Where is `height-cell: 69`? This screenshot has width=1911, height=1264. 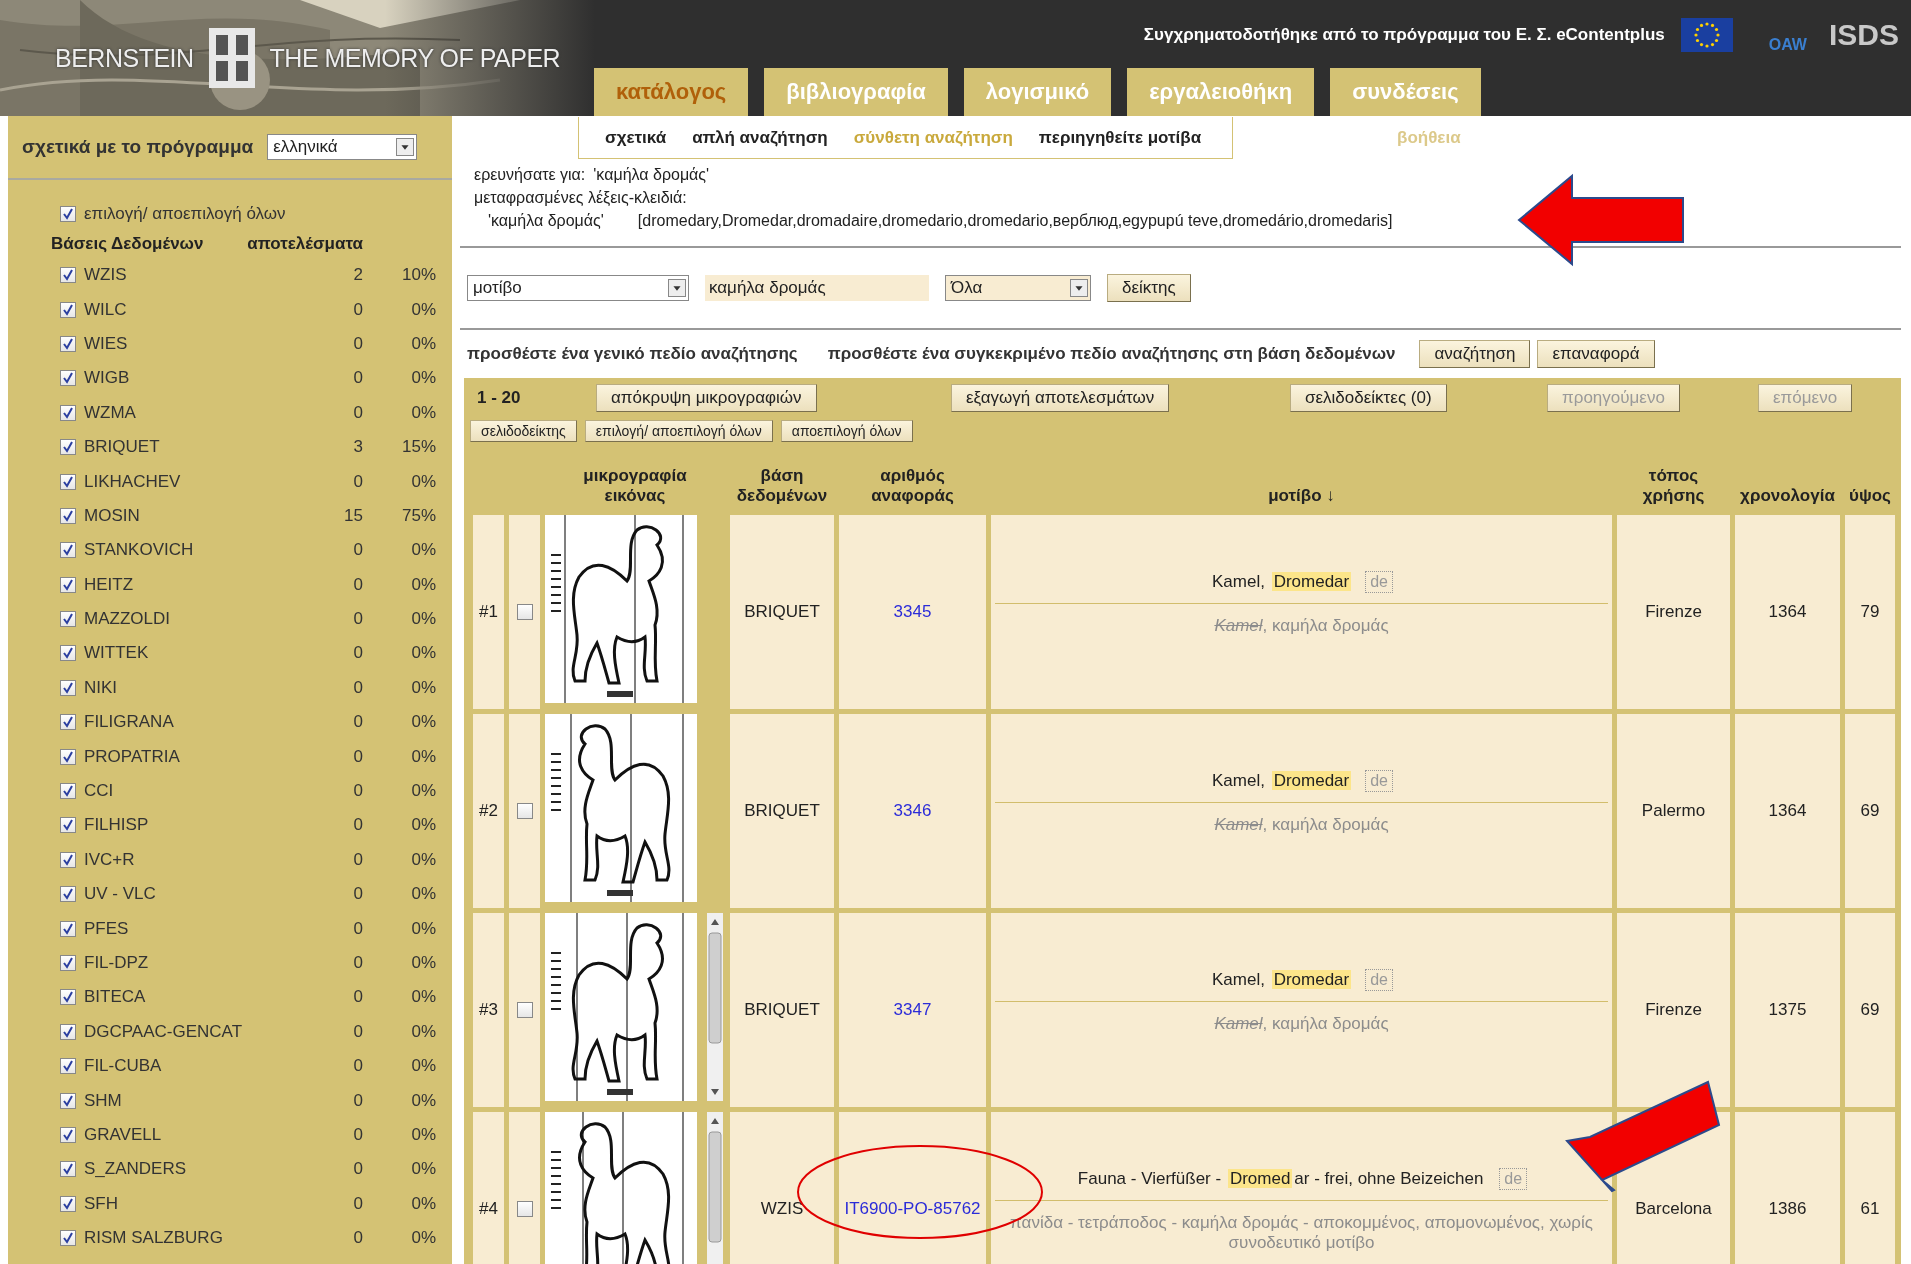 height-cell: 69 is located at coordinates (1870, 811).